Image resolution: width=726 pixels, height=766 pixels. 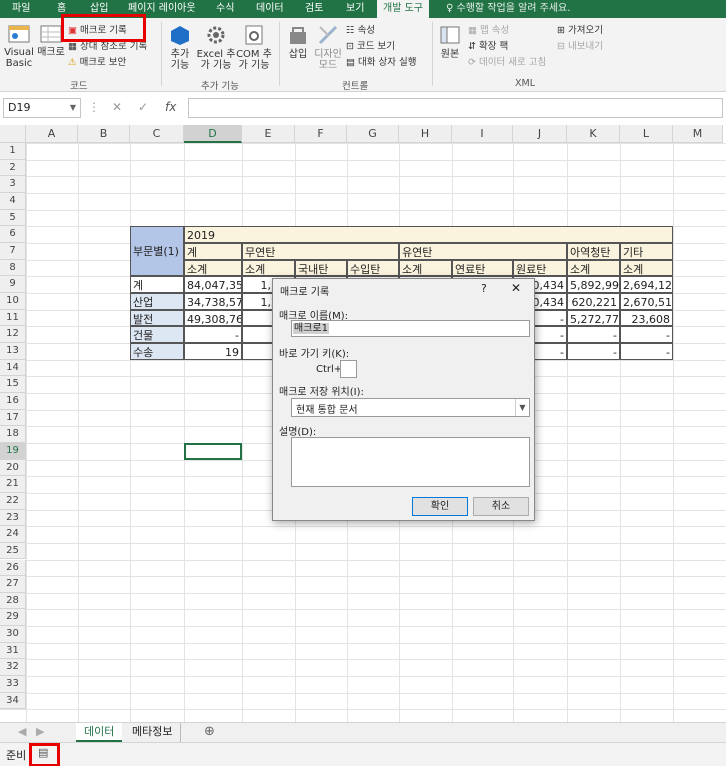 What do you see at coordinates (254, 47) in the screenshot?
I see `com-addins-button: COM 추가 기능` at bounding box center [254, 47].